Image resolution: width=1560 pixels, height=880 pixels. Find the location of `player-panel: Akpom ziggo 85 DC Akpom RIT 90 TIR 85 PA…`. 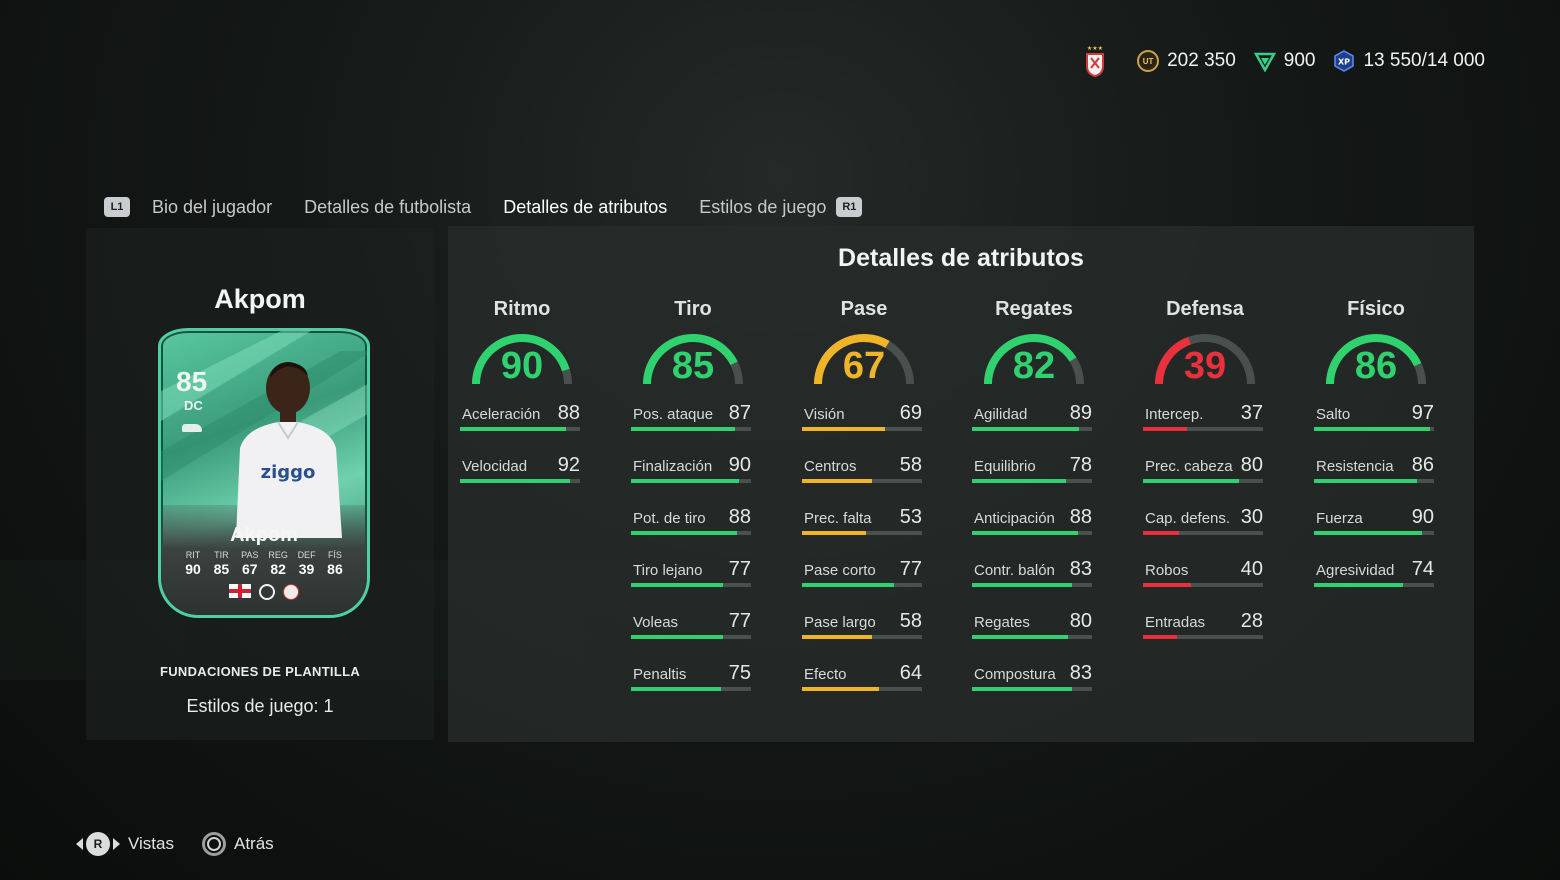

player-panel: Akpom ziggo 85 DC Akpom RIT 90 TIR 85 PA… is located at coordinates (260, 484).